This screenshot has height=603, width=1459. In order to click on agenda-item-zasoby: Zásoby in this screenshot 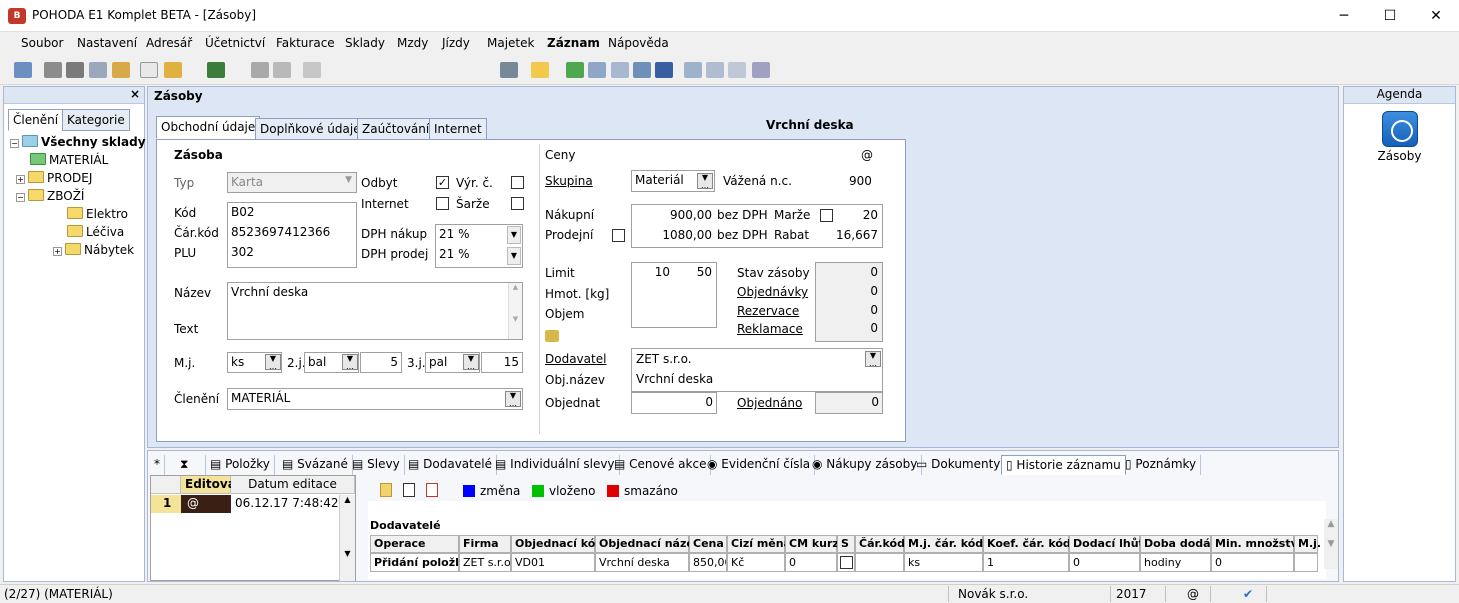, I will do `click(1399, 156)`.